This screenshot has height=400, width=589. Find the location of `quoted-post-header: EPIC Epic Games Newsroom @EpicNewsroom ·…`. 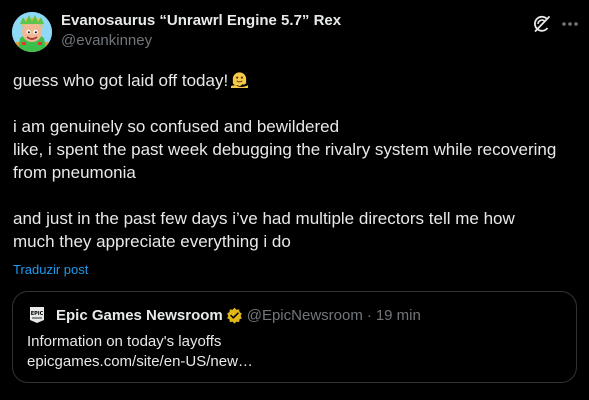

quoted-post-header: EPIC Epic Games Newsroom @EpicNewsroom ·… is located at coordinates (225, 315).